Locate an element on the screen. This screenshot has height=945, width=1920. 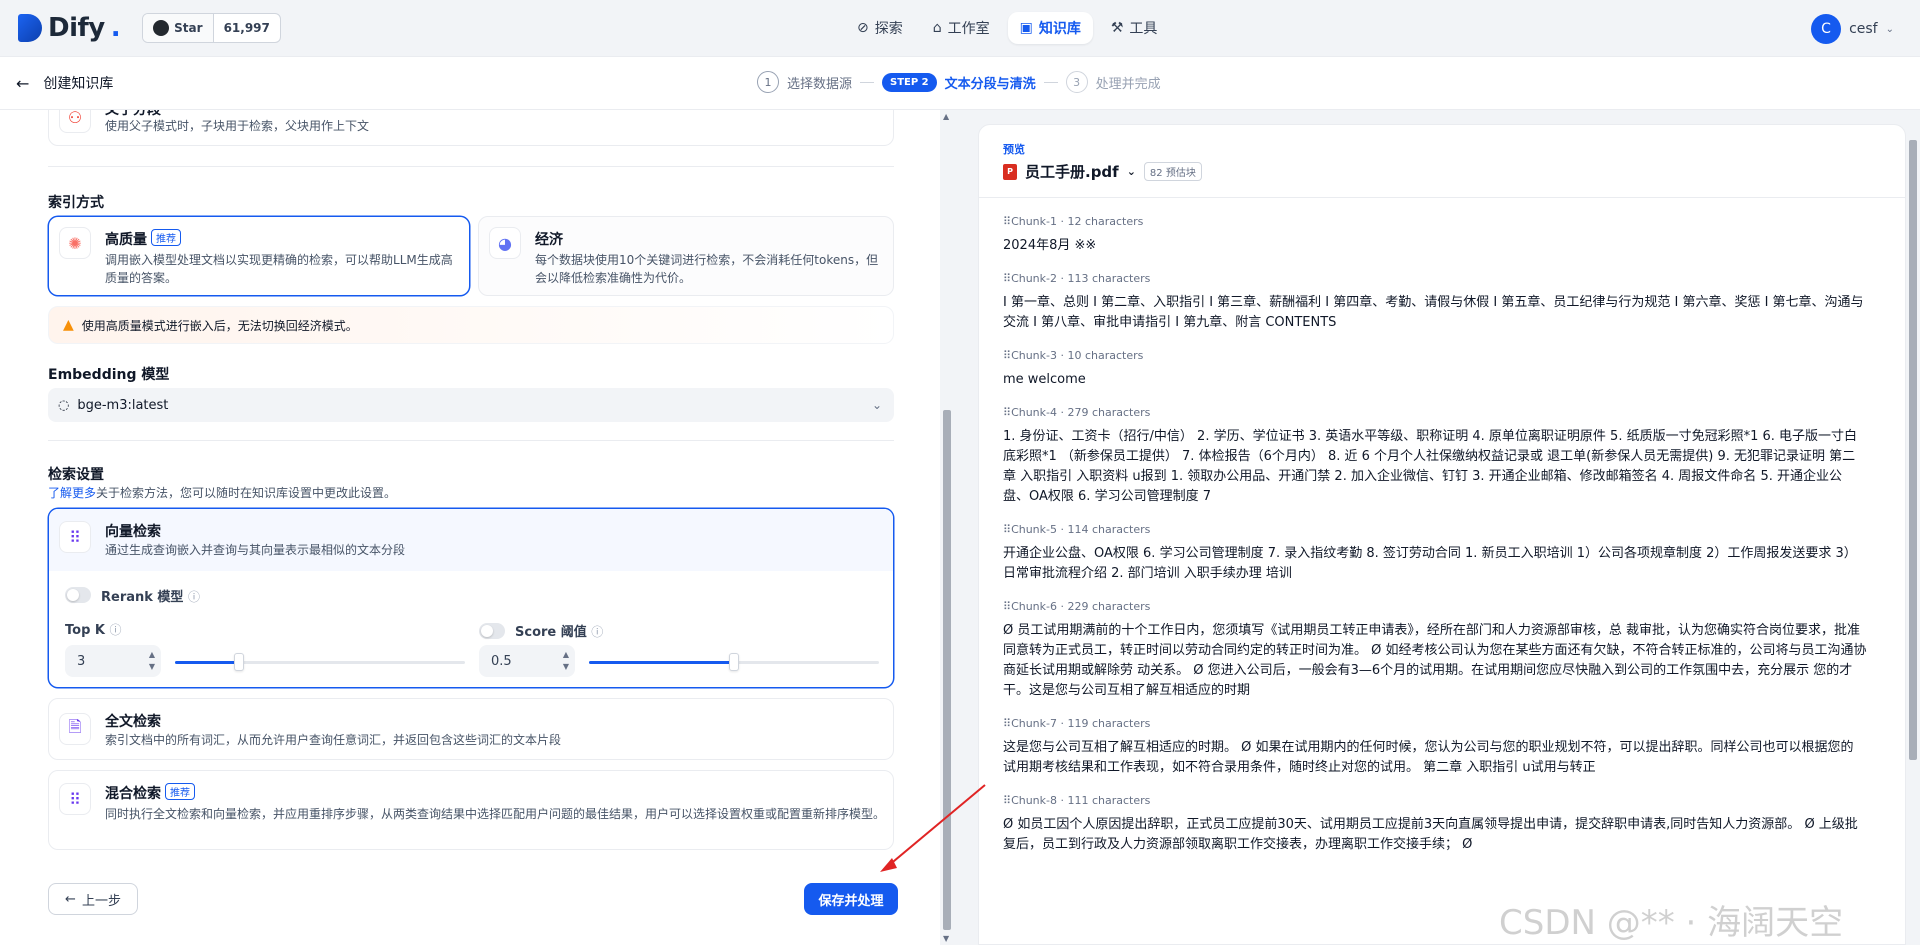
dify-logo-mark is located at coordinates (30, 28).